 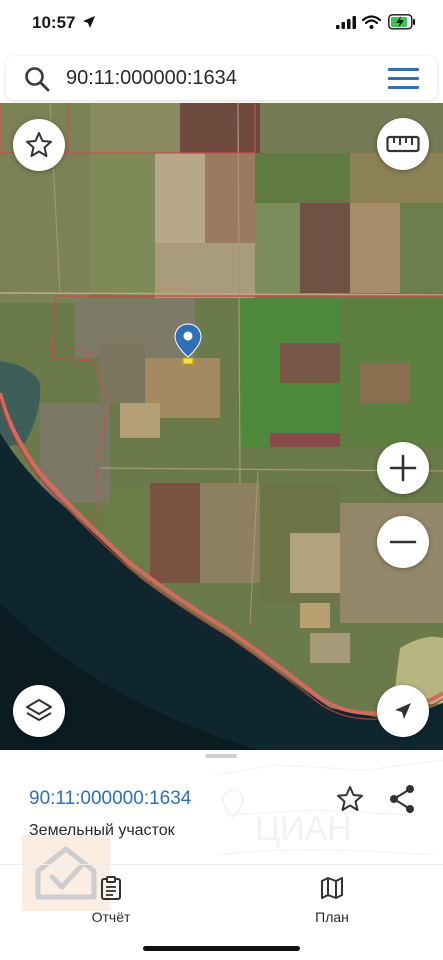 I want to click on search-bar: 90:11:000000:1634, so click(x=221, y=78).